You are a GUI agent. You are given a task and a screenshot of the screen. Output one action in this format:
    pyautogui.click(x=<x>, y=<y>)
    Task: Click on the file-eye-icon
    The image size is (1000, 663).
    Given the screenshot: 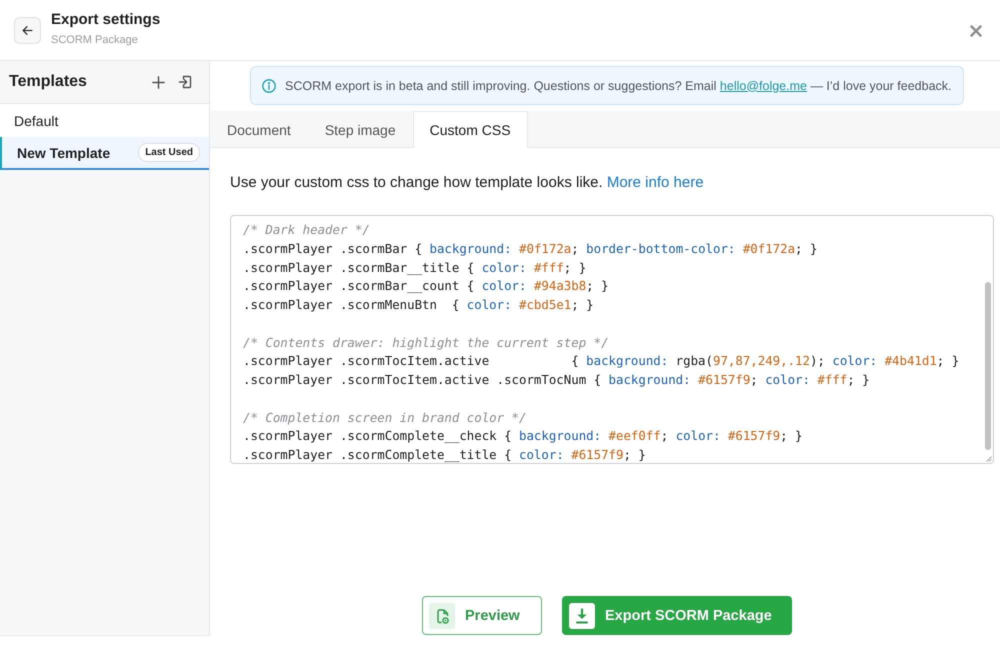 What is the action you would take?
    pyautogui.click(x=442, y=615)
    